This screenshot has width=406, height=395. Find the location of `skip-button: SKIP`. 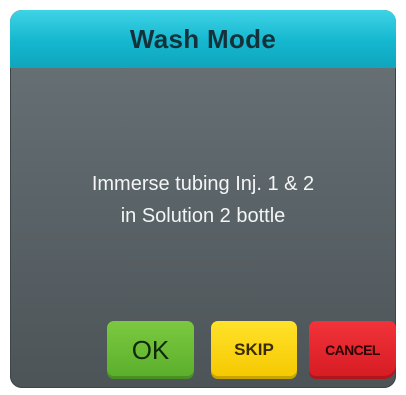

skip-button: SKIP is located at coordinates (254, 350).